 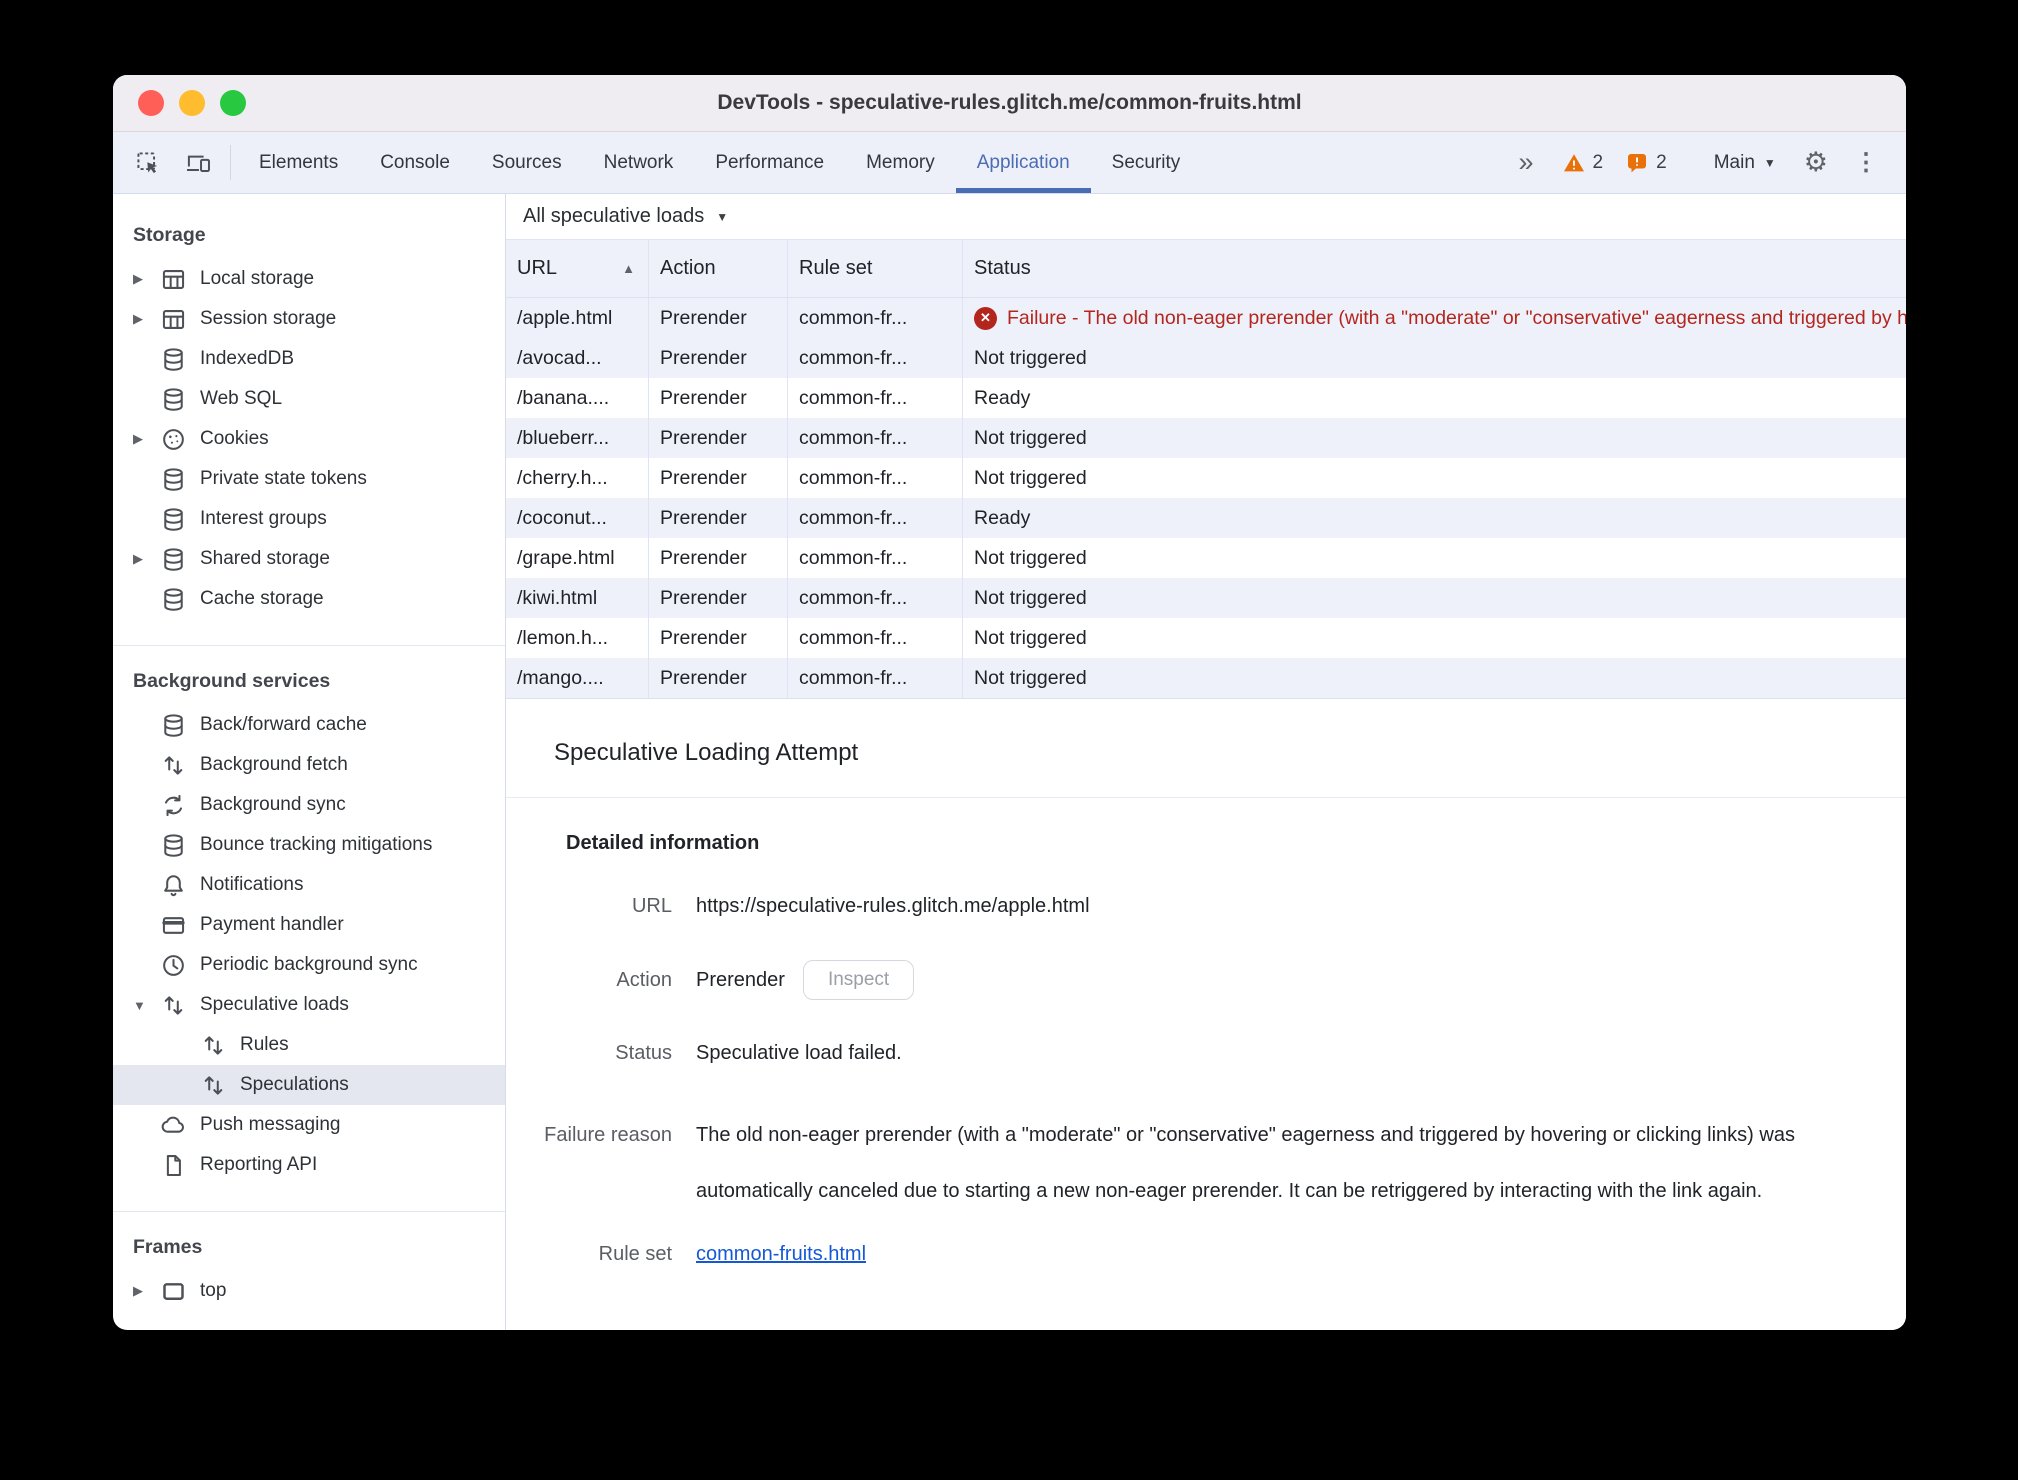 What do you see at coordinates (172, 1124) in the screenshot?
I see `cloud-icon` at bounding box center [172, 1124].